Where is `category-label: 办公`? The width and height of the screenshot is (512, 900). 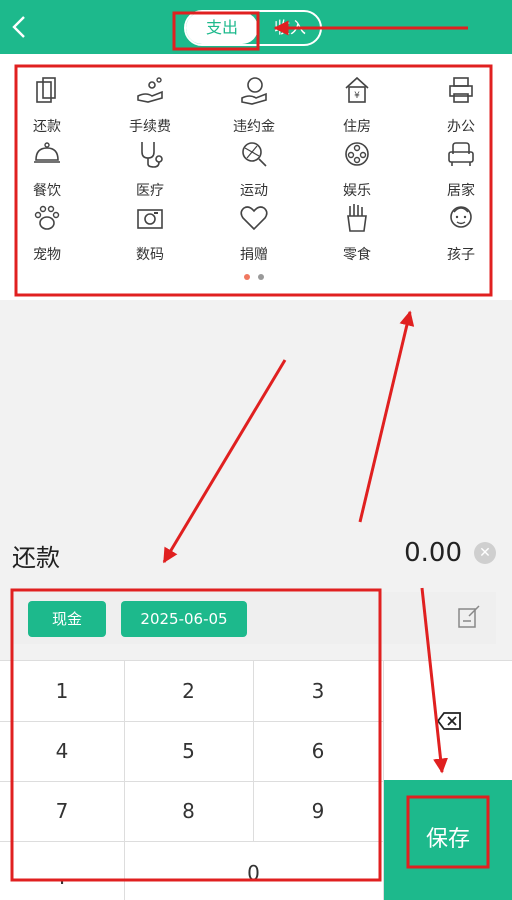 category-label: 办公 is located at coordinates (461, 127).